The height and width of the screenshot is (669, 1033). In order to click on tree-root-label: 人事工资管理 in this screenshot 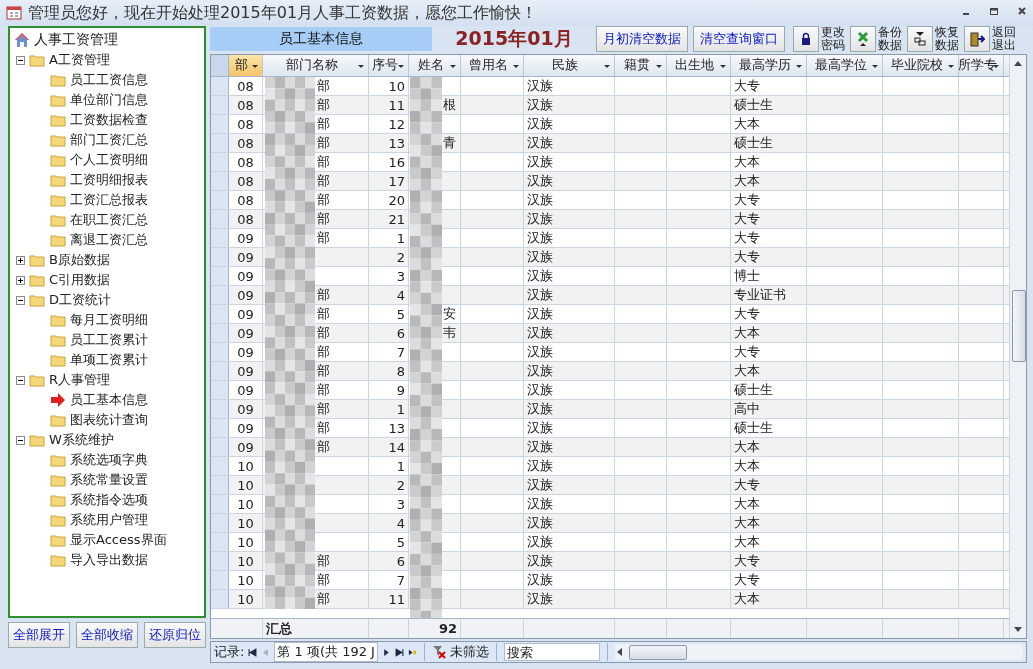, I will do `click(76, 40)`.